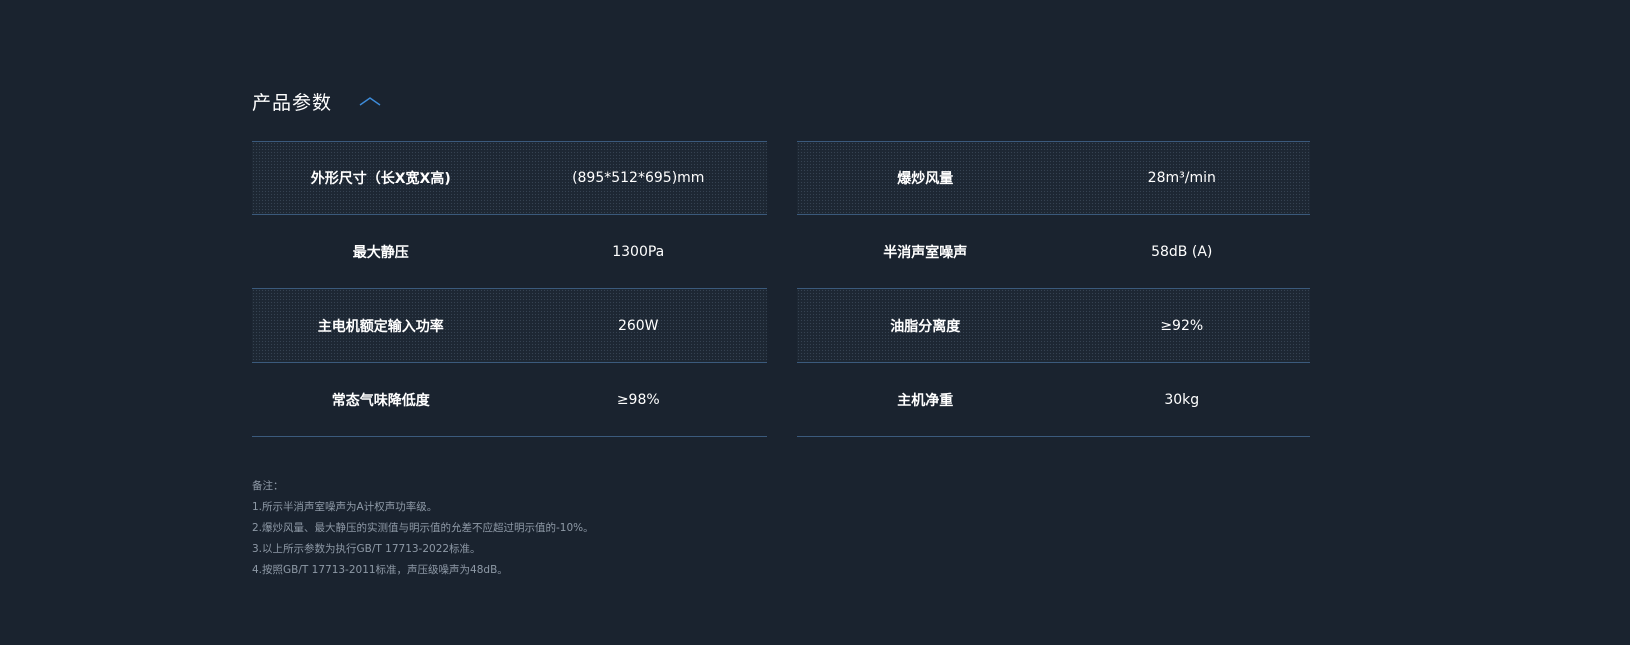 The width and height of the screenshot is (1630, 645). What do you see at coordinates (1181, 178) in the screenshot?
I see `spec-value: 28m³/min` at bounding box center [1181, 178].